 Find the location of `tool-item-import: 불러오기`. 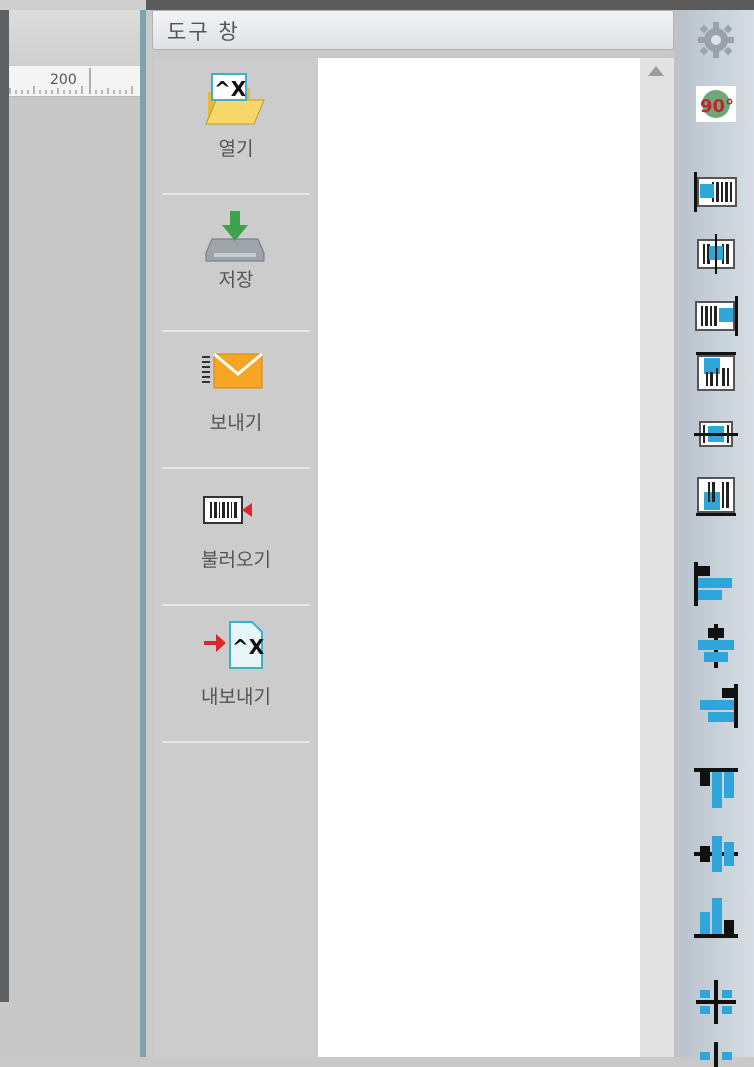

tool-item-import: 불러오기 is located at coordinates (236, 537).